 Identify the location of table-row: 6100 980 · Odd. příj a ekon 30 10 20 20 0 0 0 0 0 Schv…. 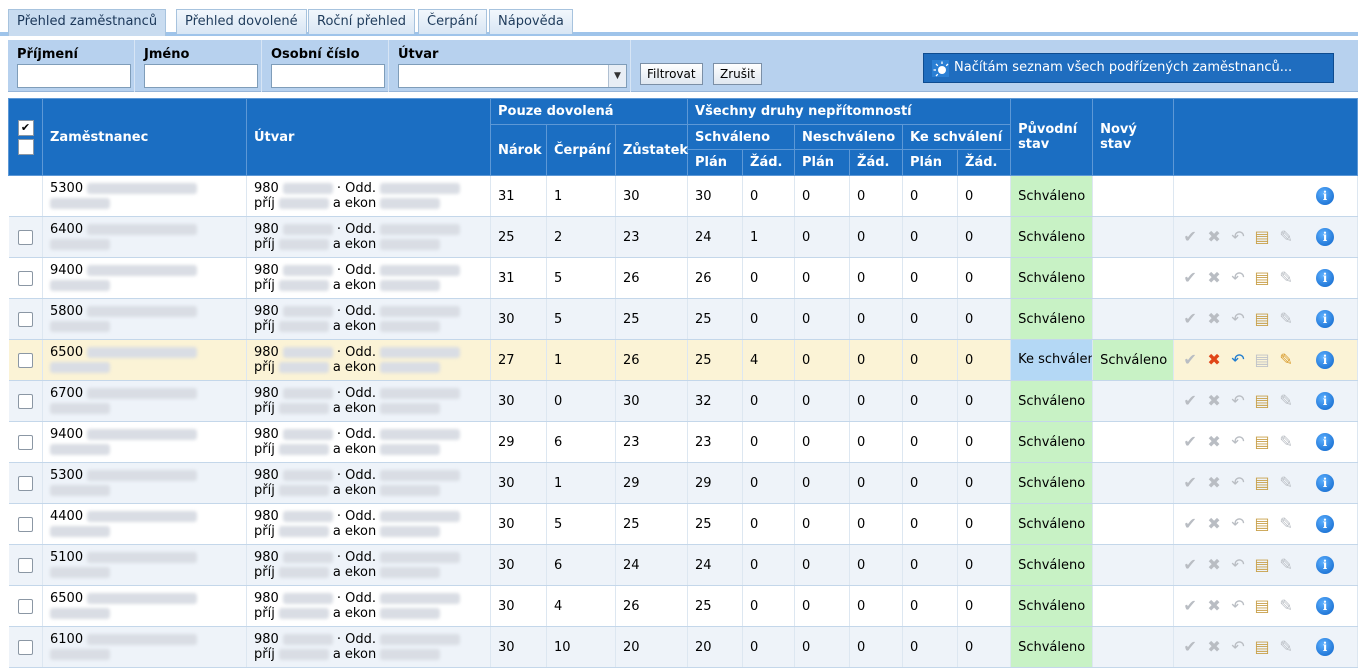
(683, 647).